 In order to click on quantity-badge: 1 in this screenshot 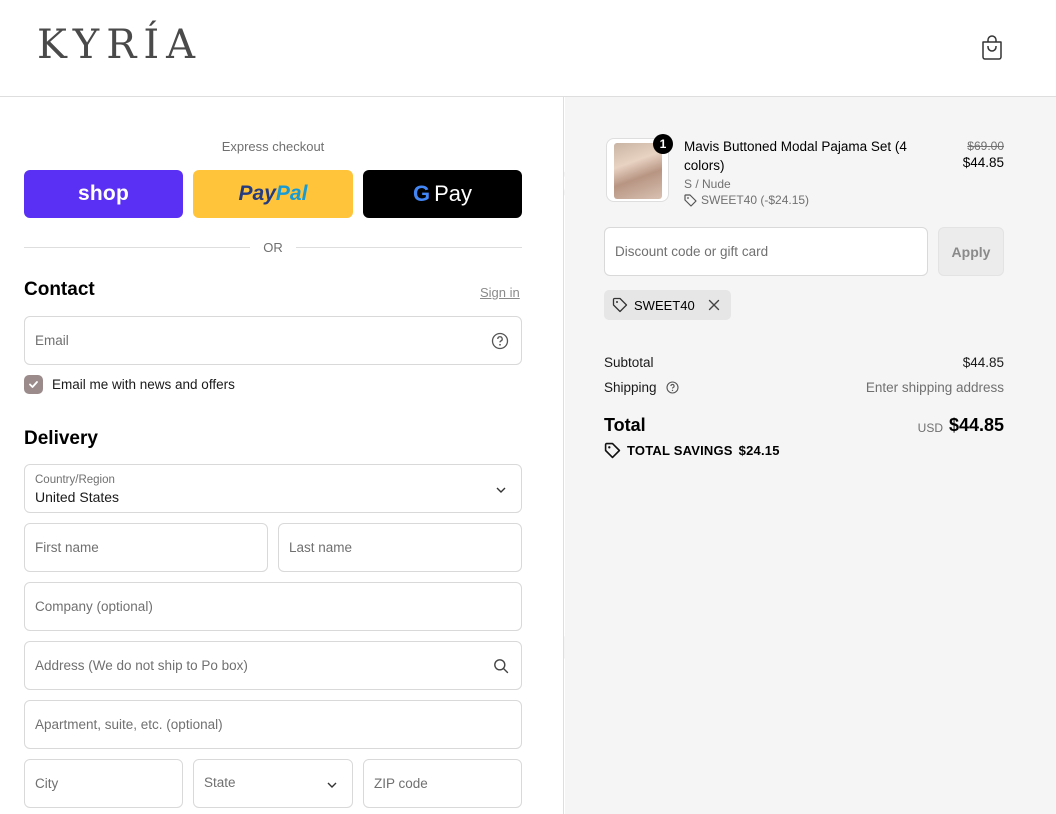, I will do `click(663, 144)`.